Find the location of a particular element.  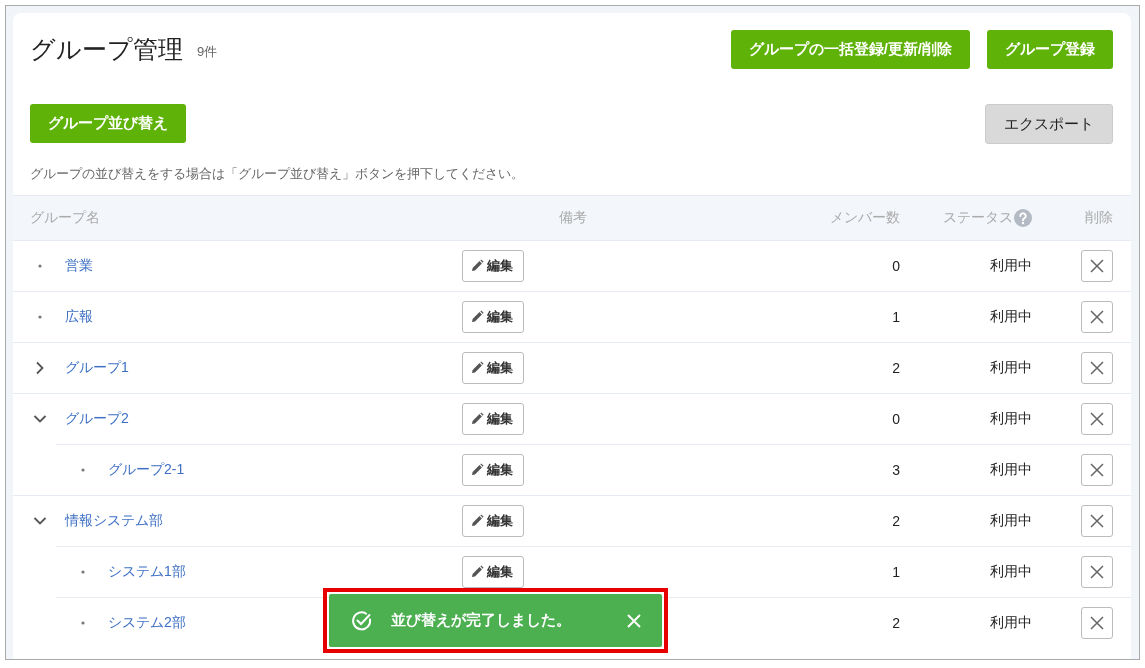

group-link: 営業 is located at coordinates (79, 266).